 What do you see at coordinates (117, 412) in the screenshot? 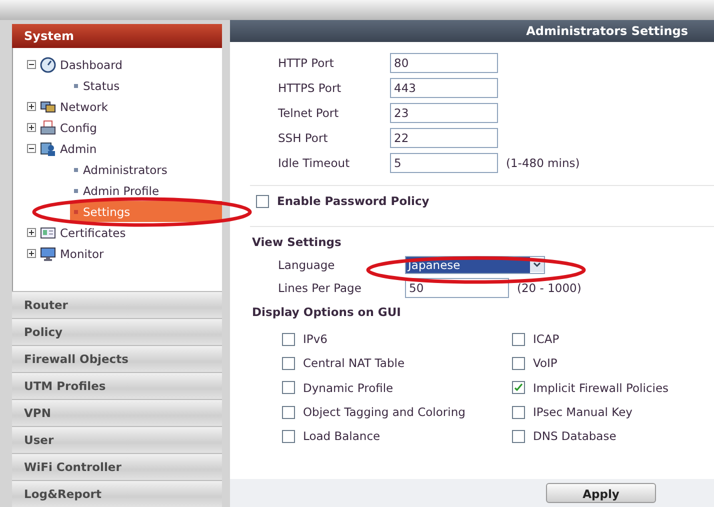
I see `menu-section: VPN` at bounding box center [117, 412].